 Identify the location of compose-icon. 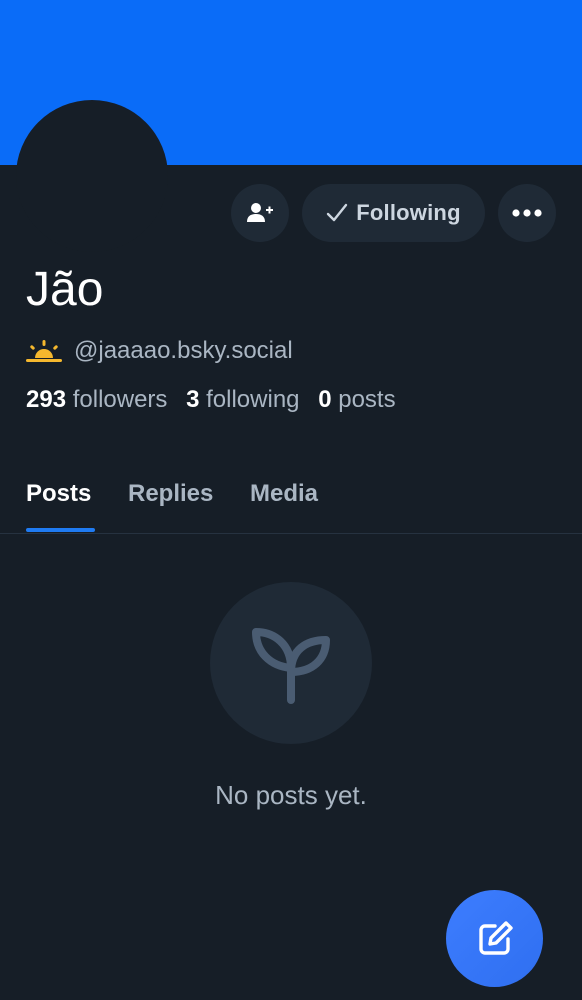
(495, 937).